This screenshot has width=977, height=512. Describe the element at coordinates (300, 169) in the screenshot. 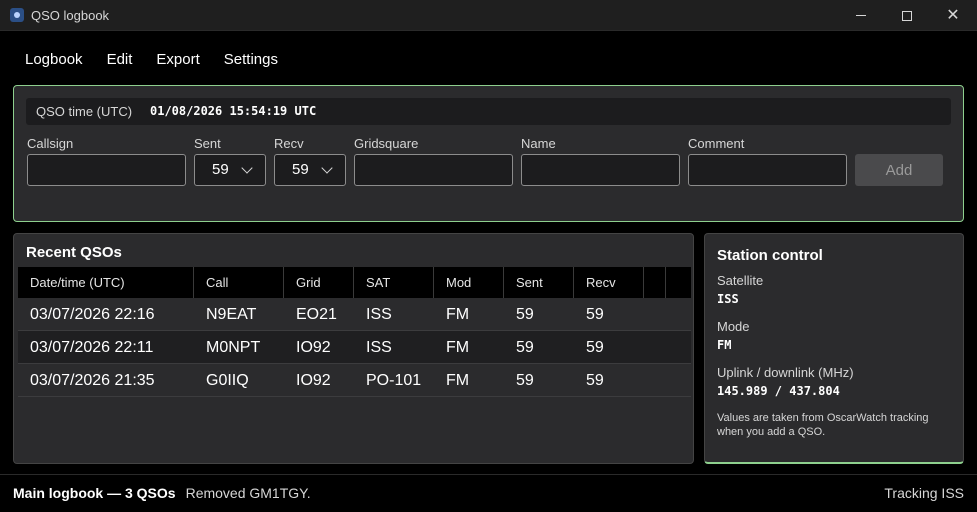

I see `recv-select-value: 59` at that location.